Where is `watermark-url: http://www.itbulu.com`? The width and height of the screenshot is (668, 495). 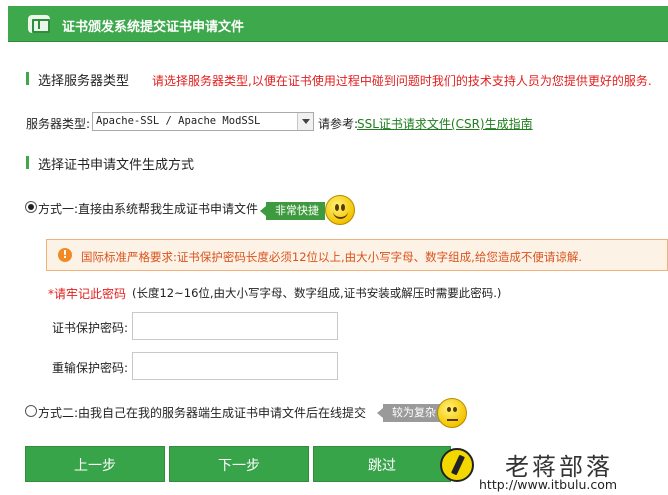 watermark-url: http://www.itbulu.com is located at coordinates (548, 484).